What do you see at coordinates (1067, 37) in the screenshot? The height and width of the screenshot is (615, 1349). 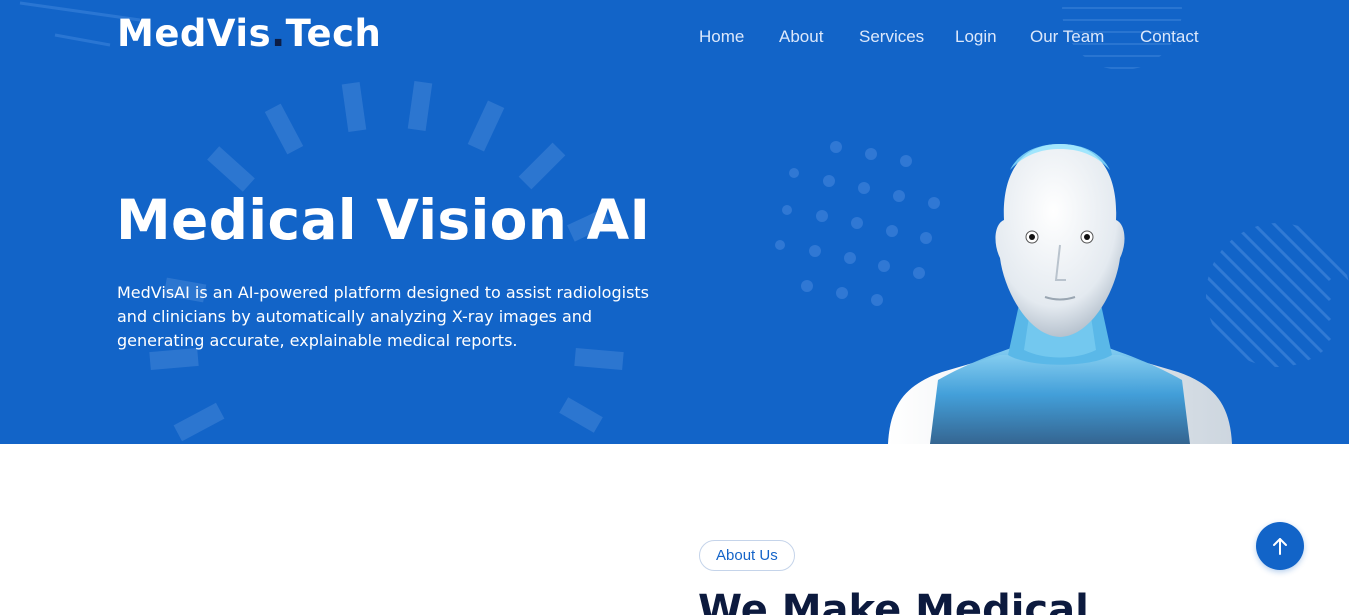 I see `nav-link-our-team: Our Team` at bounding box center [1067, 37].